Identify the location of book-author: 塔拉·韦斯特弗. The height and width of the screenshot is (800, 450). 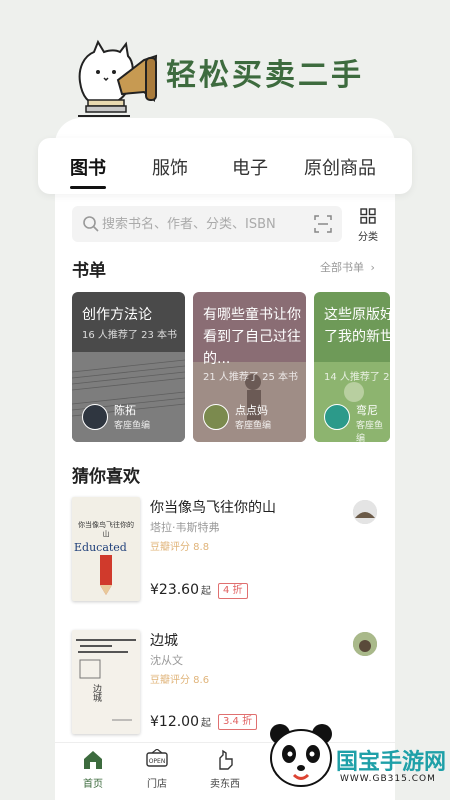
(185, 527).